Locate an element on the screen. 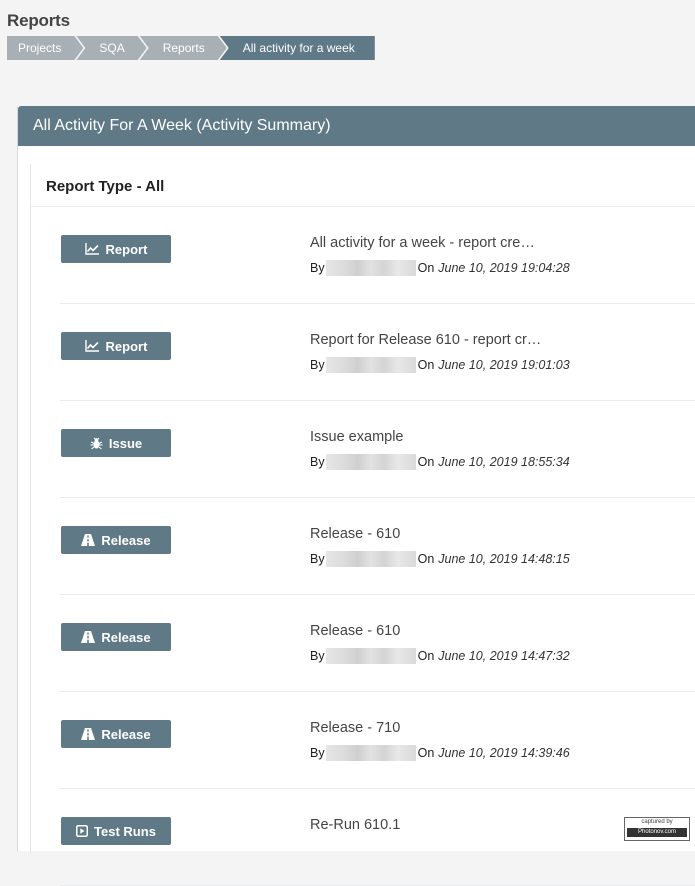 The image size is (695, 886). report-type-label: Report Type - All is located at coordinates (105, 186).